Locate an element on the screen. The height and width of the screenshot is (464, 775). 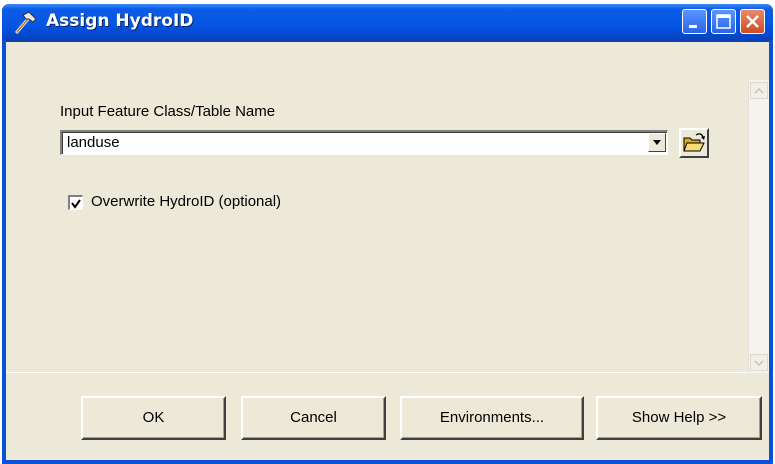
dropdown-arrow-button is located at coordinates (657, 142).